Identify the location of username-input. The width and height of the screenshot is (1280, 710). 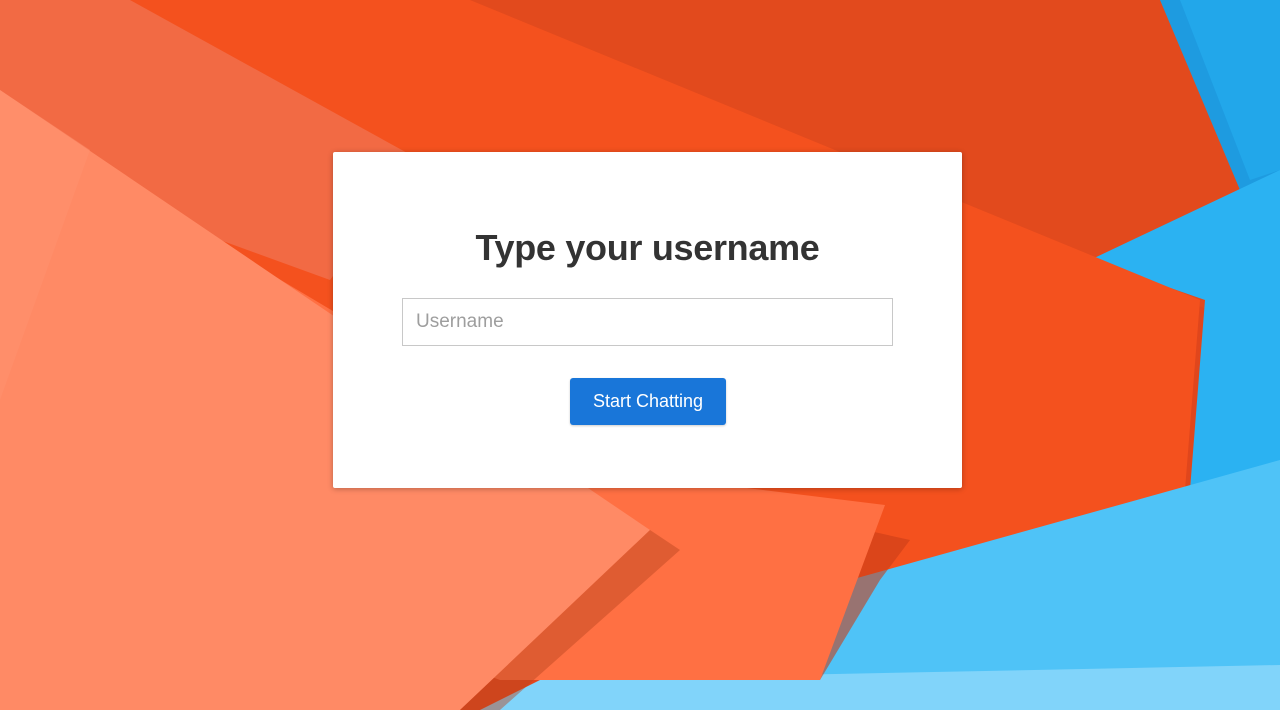
(647, 322).